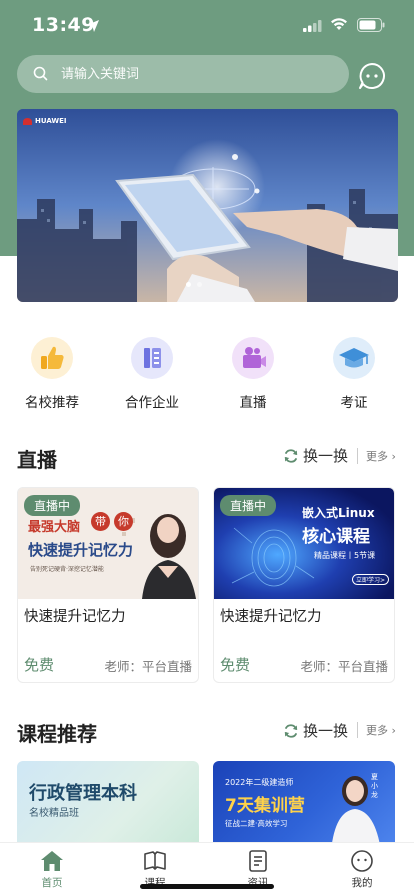 This screenshot has height=896, width=414. I want to click on tab-profile: 我的, so click(362, 866).